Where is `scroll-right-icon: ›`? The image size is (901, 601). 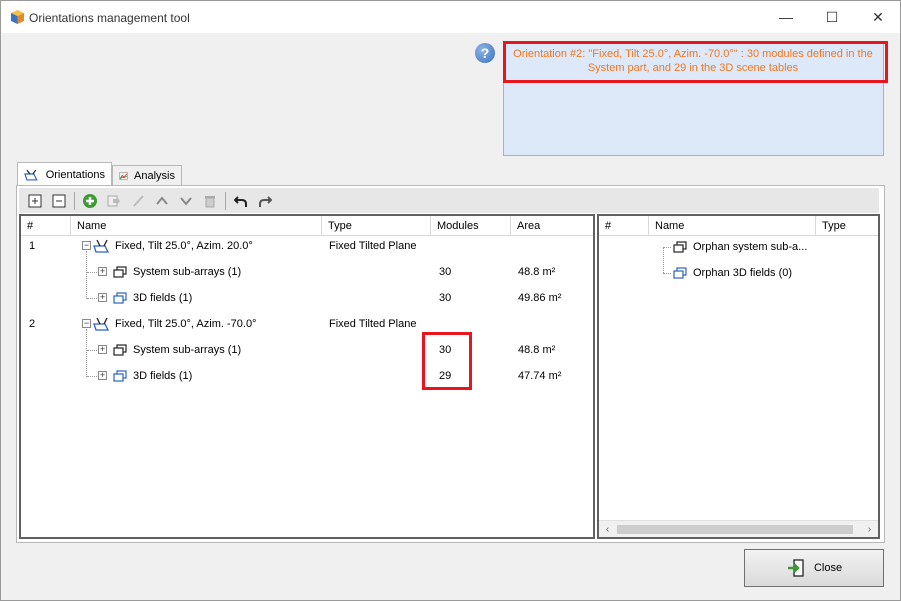
scroll-right-icon: › is located at coordinates (869, 529).